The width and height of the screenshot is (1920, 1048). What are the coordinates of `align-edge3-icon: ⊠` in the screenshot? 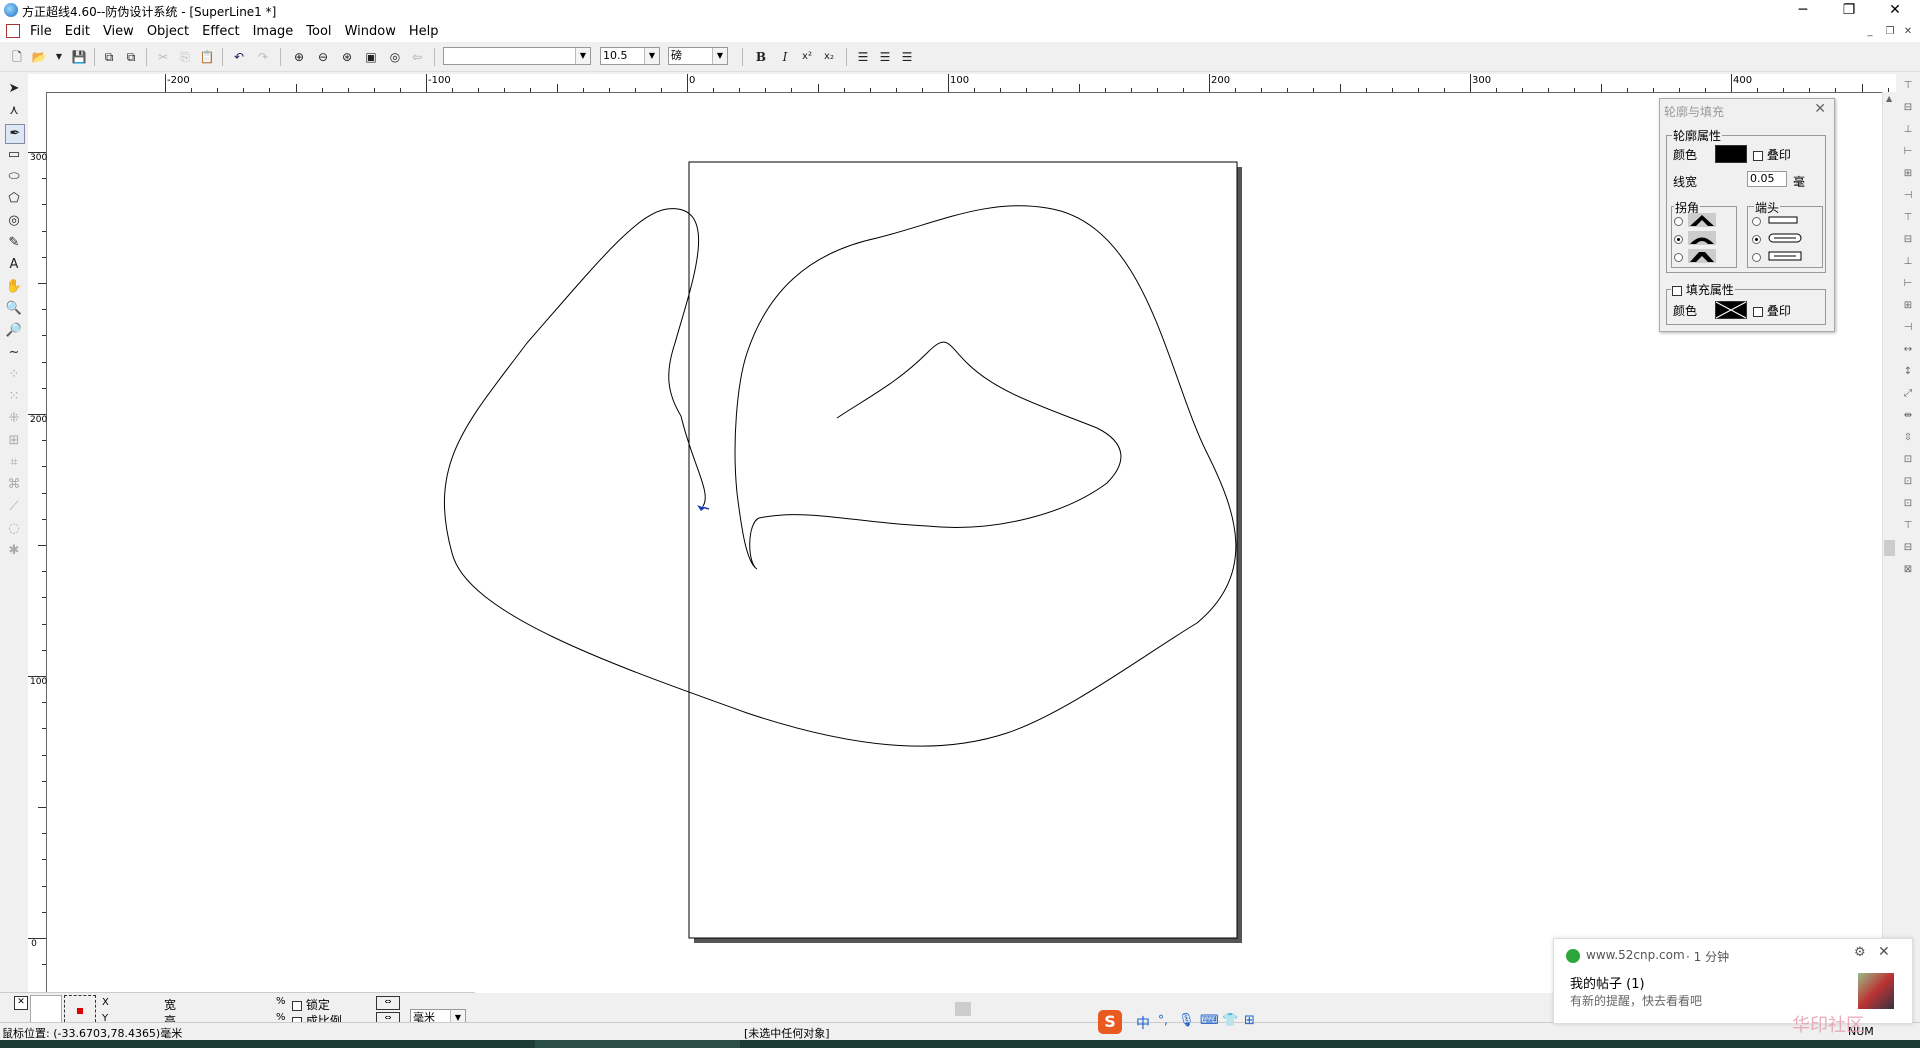 It's located at (1908, 570).